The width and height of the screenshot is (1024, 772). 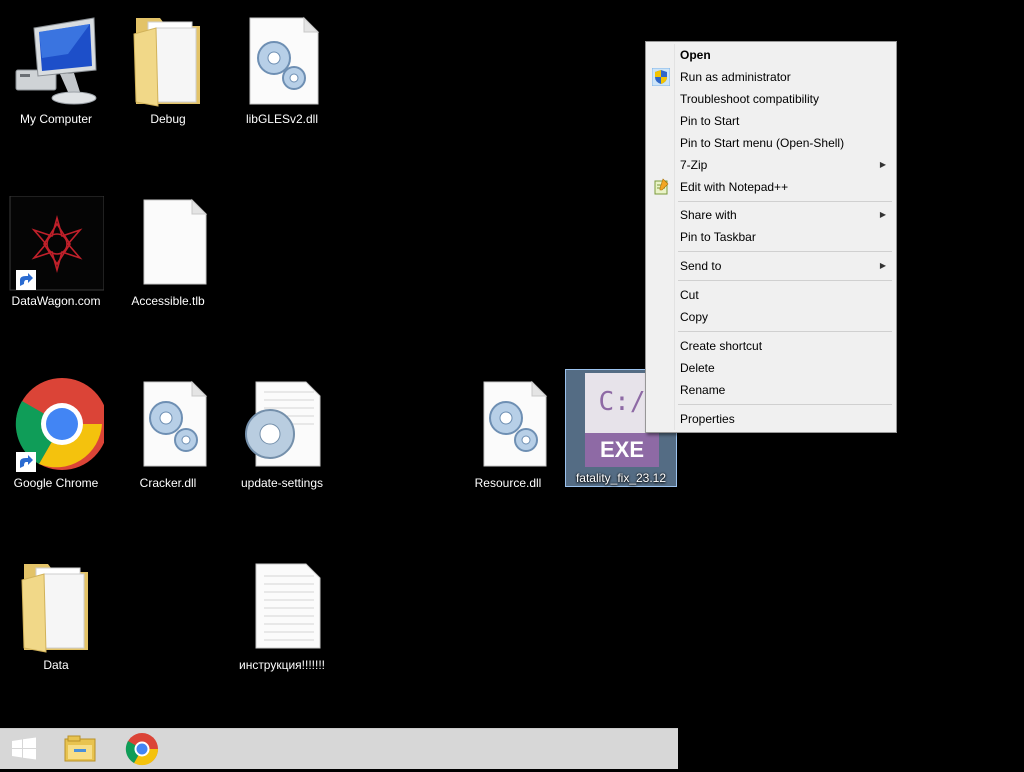 What do you see at coordinates (282, 665) in the screenshot?
I see `icon-label: инструкция!!!!!!!` at bounding box center [282, 665].